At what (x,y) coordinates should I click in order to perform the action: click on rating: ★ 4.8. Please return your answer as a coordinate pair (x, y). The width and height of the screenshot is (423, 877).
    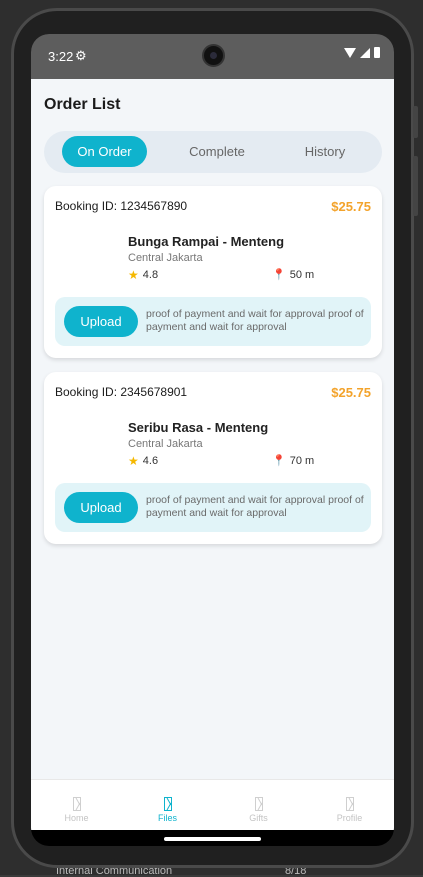
    Looking at the image, I should click on (143, 275).